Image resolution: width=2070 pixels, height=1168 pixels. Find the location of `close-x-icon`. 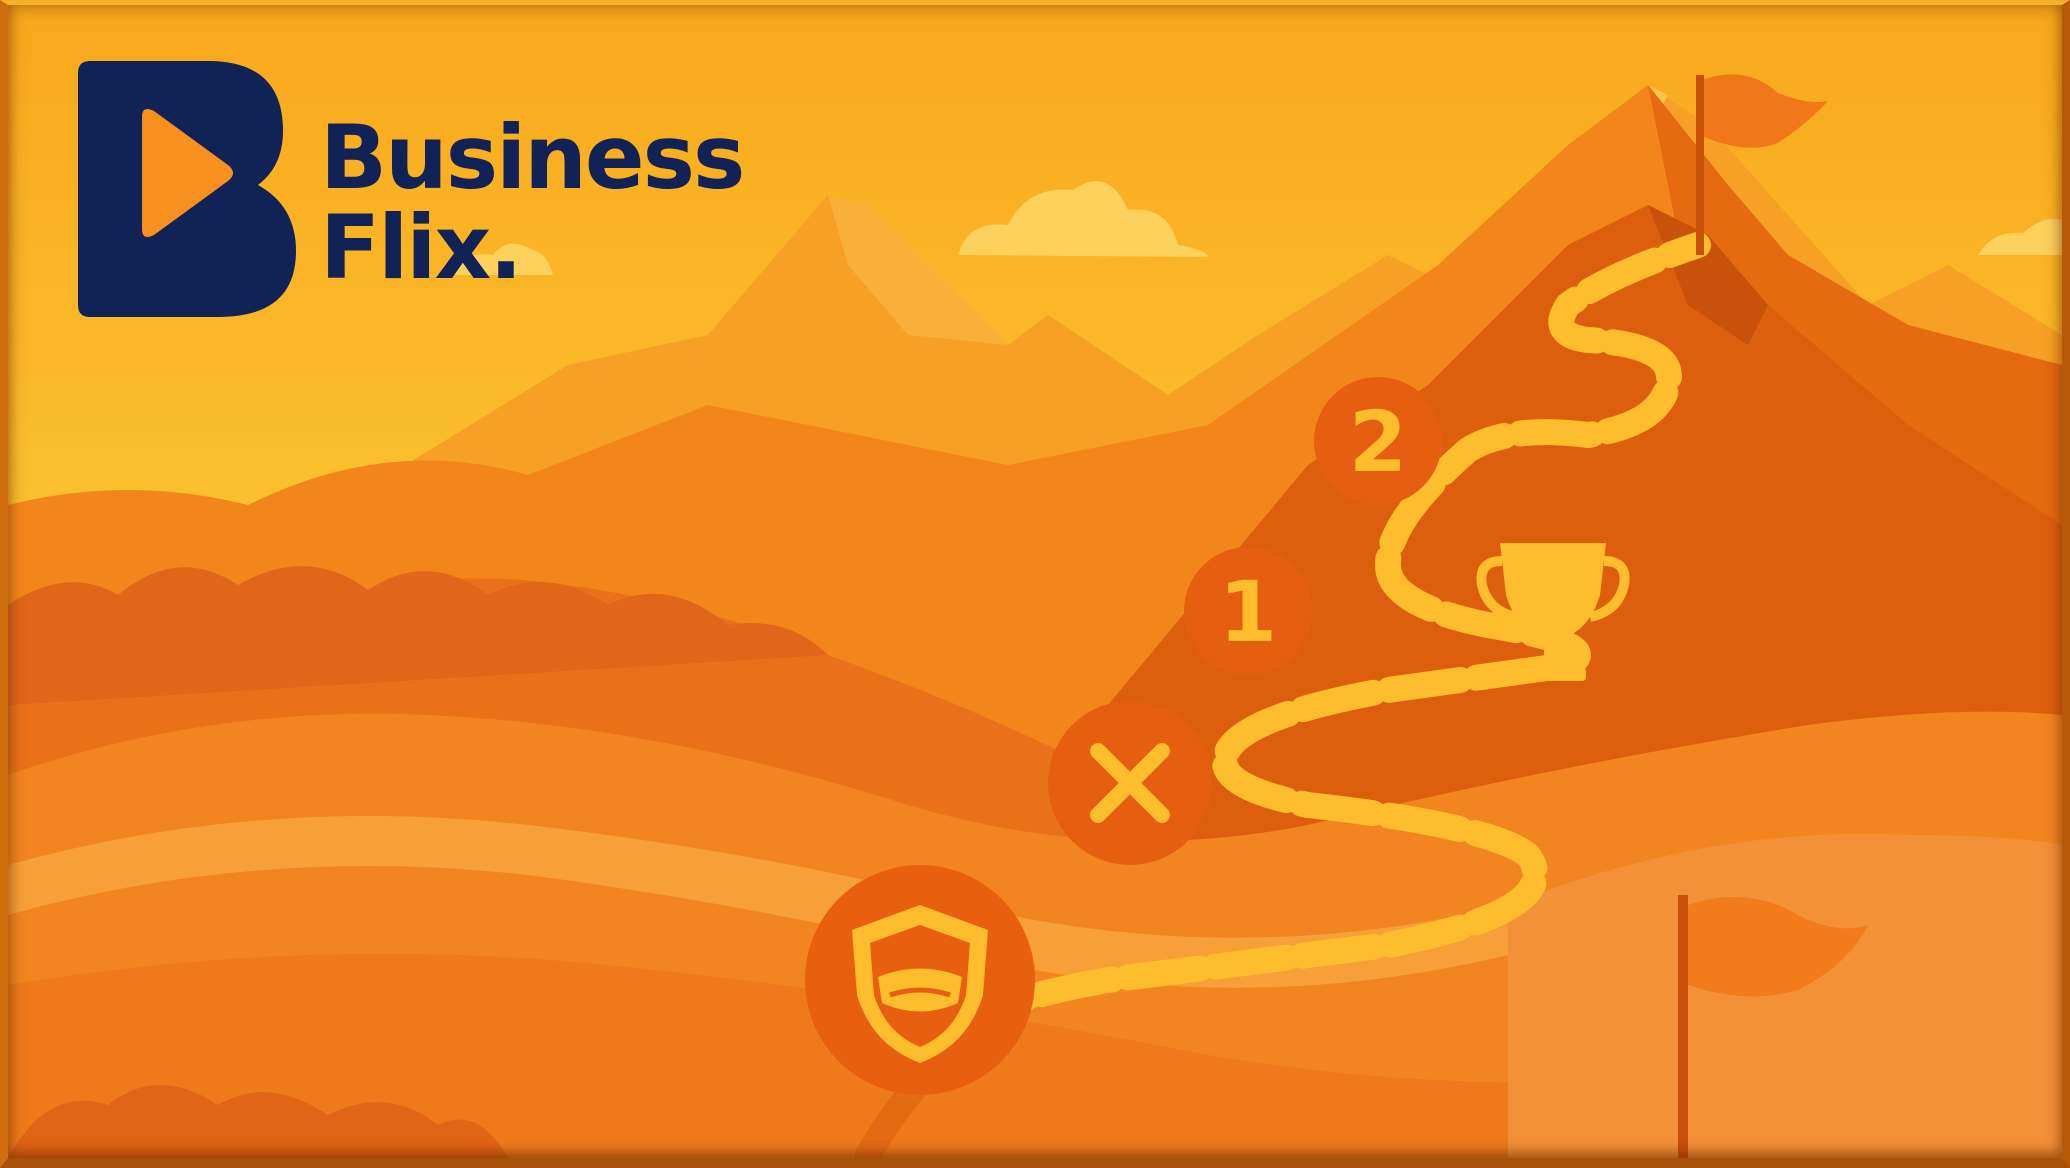

close-x-icon is located at coordinates (1130, 783).